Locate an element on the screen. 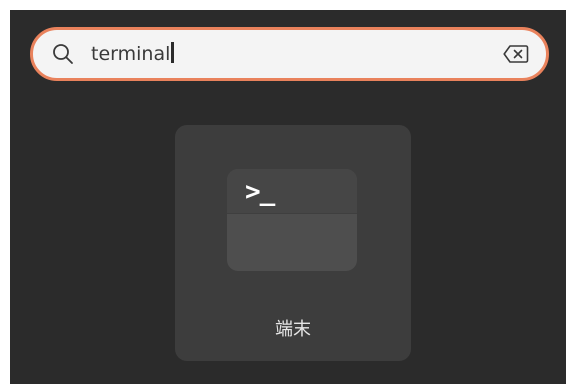  search-icon is located at coordinates (63, 54).